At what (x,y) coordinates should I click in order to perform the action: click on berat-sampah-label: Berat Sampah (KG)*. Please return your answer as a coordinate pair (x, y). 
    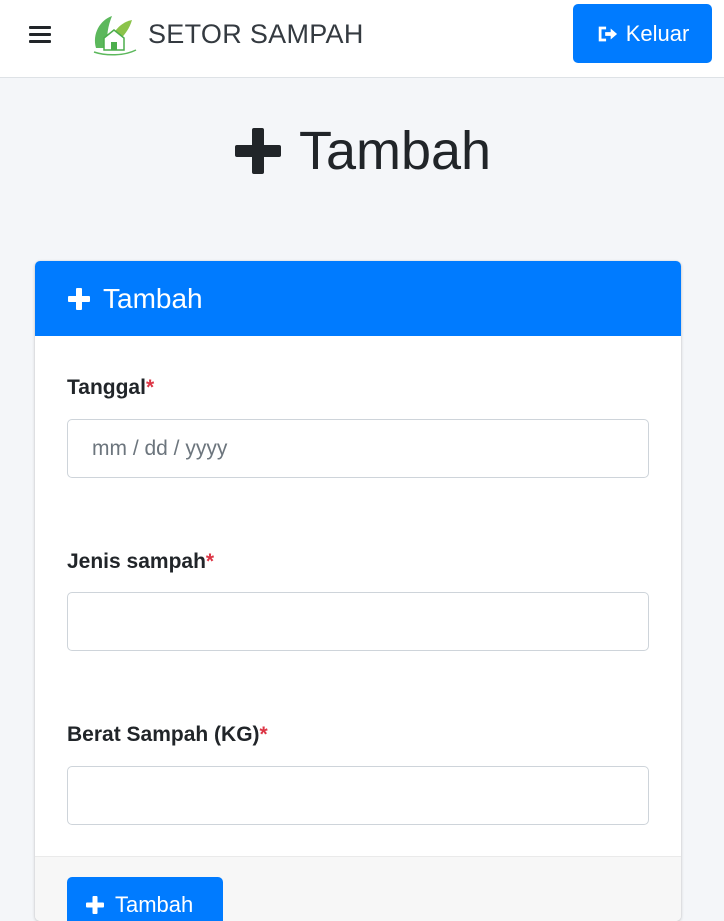
    Looking at the image, I should click on (167, 735).